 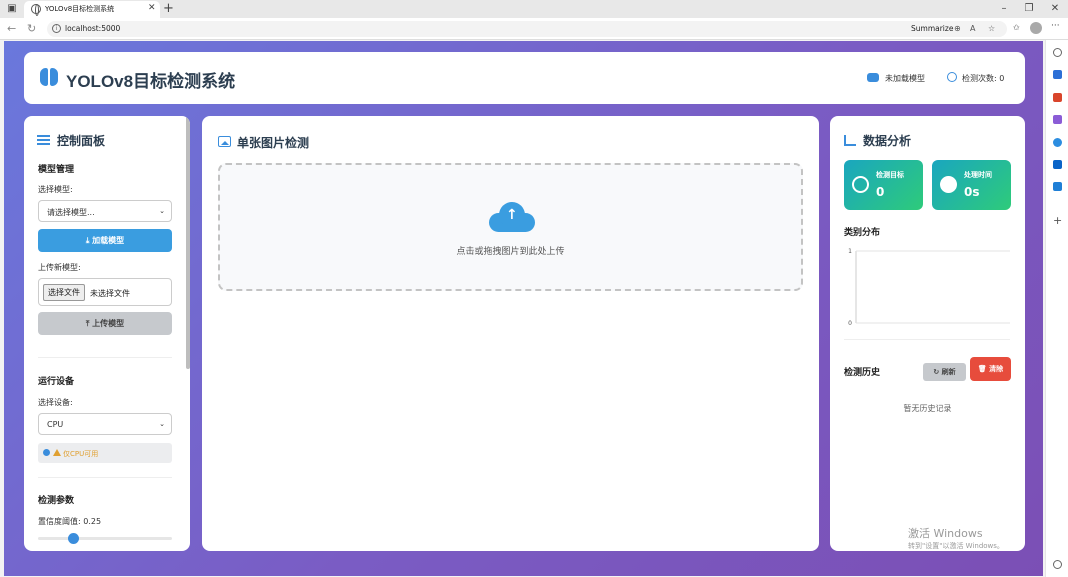 I want to click on clock-icon, so click(x=948, y=184).